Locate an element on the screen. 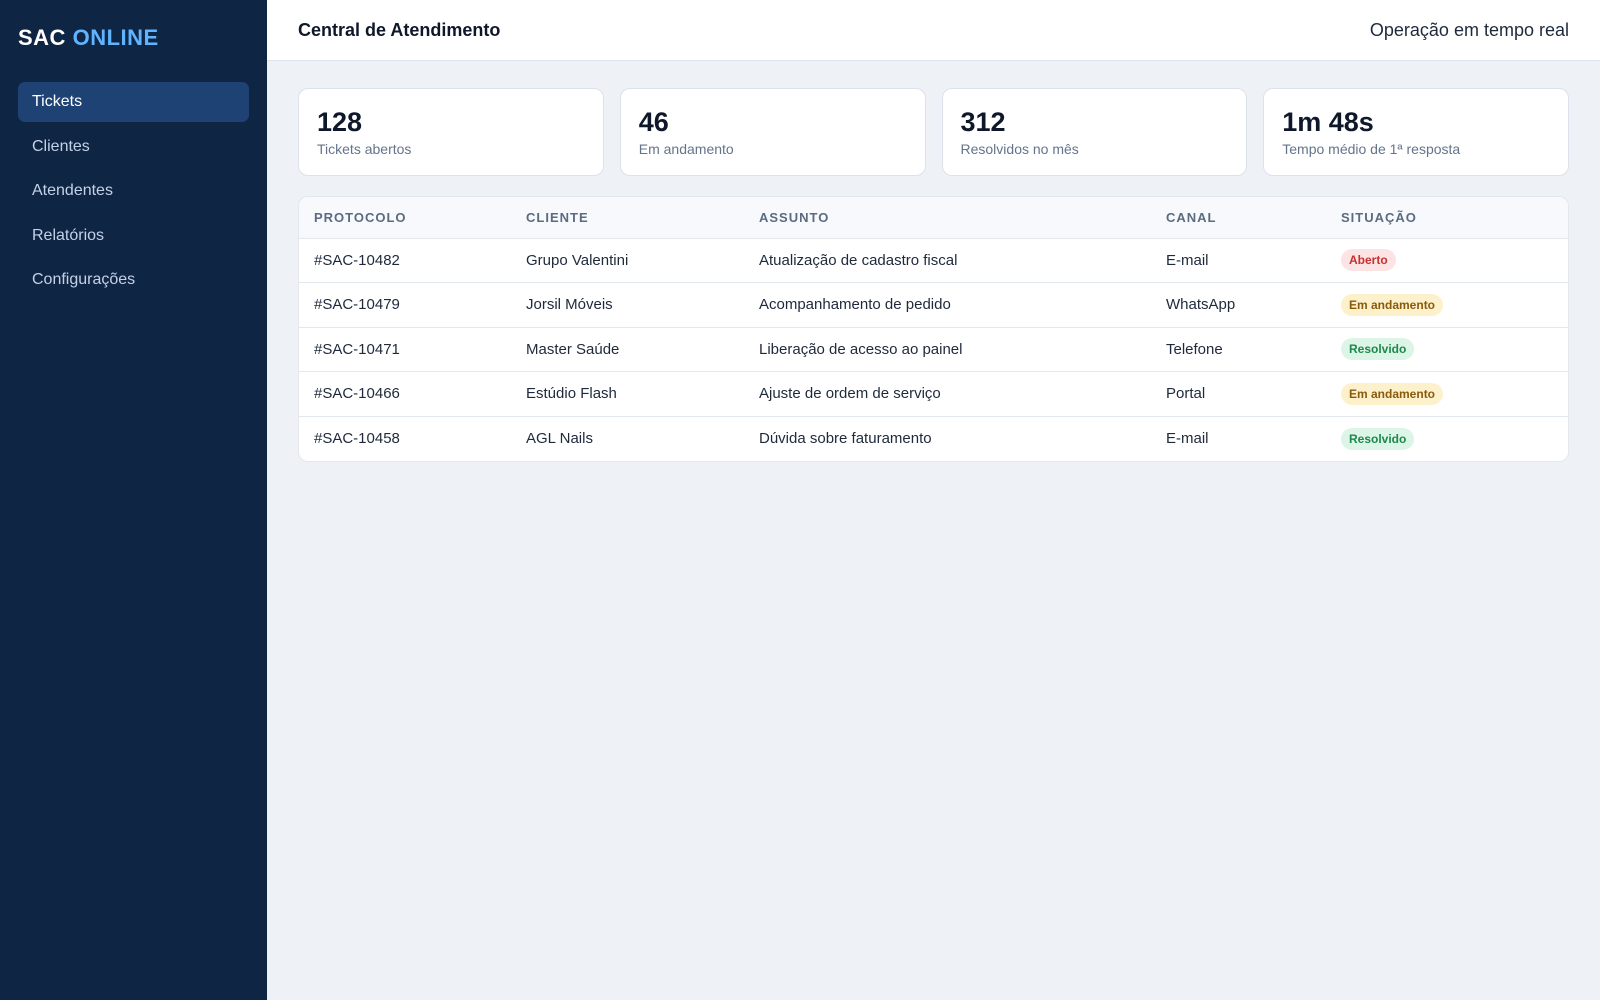 The image size is (1600, 1000). stat-label: Tempo médio de 1ª resposta is located at coordinates (1371, 149).